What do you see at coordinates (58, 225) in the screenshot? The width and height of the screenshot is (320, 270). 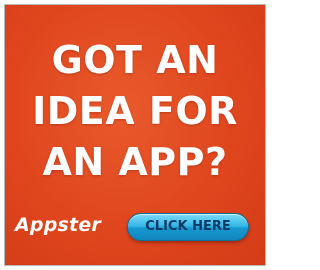 I see `appster-logo: Appster` at bounding box center [58, 225].